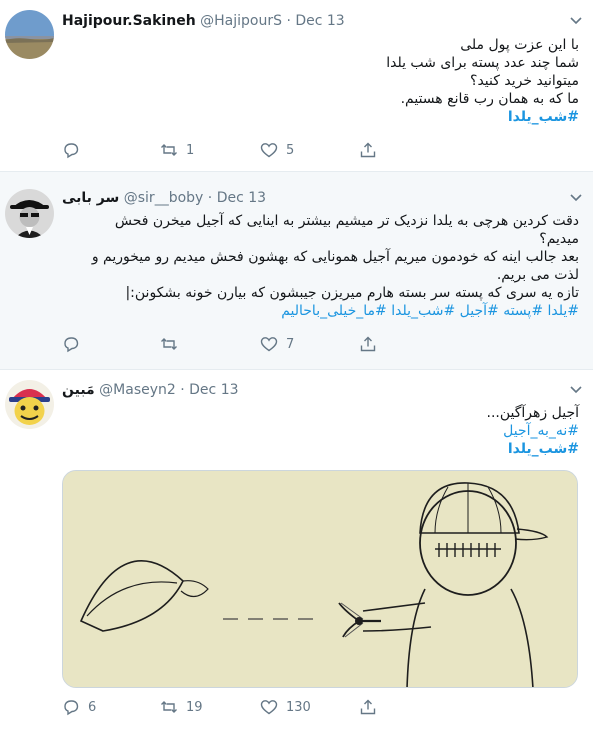 The height and width of the screenshot is (734, 593). What do you see at coordinates (290, 344) in the screenshot?
I see `like-count: 7` at bounding box center [290, 344].